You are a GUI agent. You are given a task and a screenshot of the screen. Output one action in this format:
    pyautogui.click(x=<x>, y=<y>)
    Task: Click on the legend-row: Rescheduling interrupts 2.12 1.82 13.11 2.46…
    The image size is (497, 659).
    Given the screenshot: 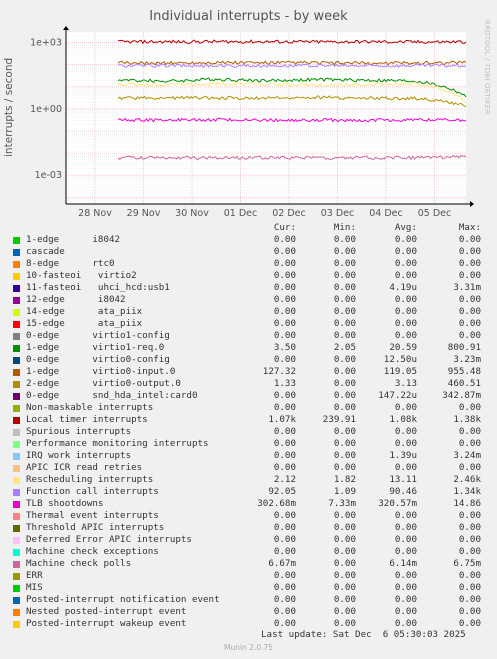 What is the action you would take?
    pyautogui.click(x=248, y=480)
    